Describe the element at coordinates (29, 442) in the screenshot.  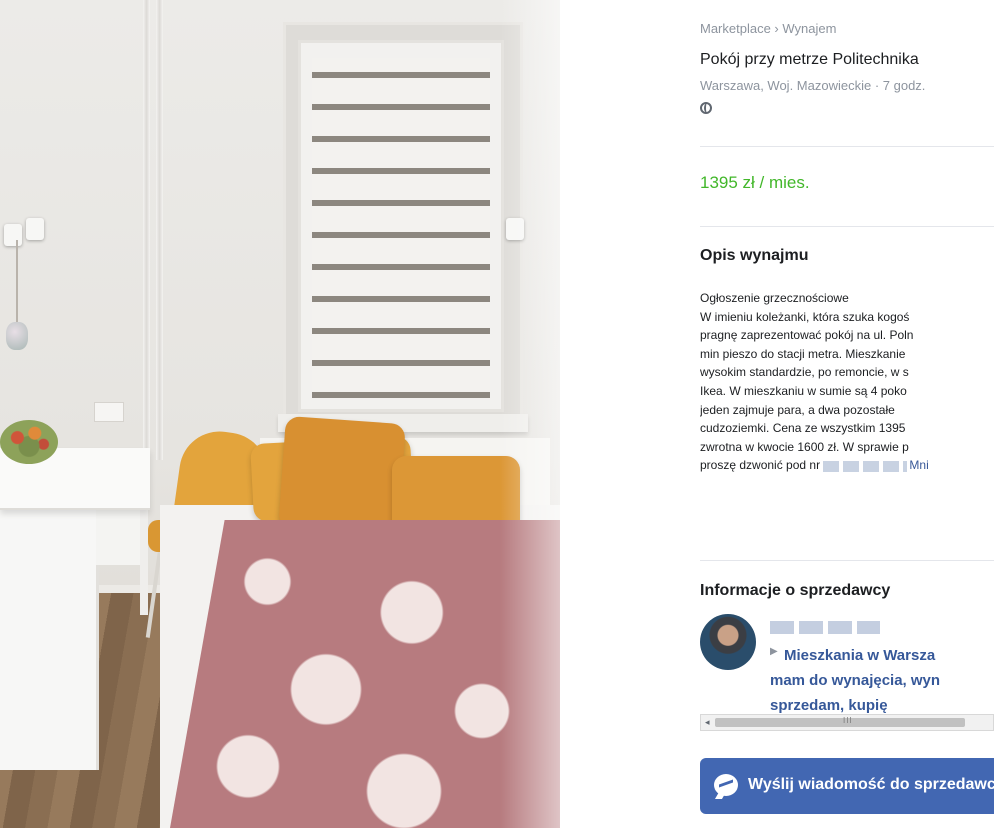
I see `flower-bouquet` at that location.